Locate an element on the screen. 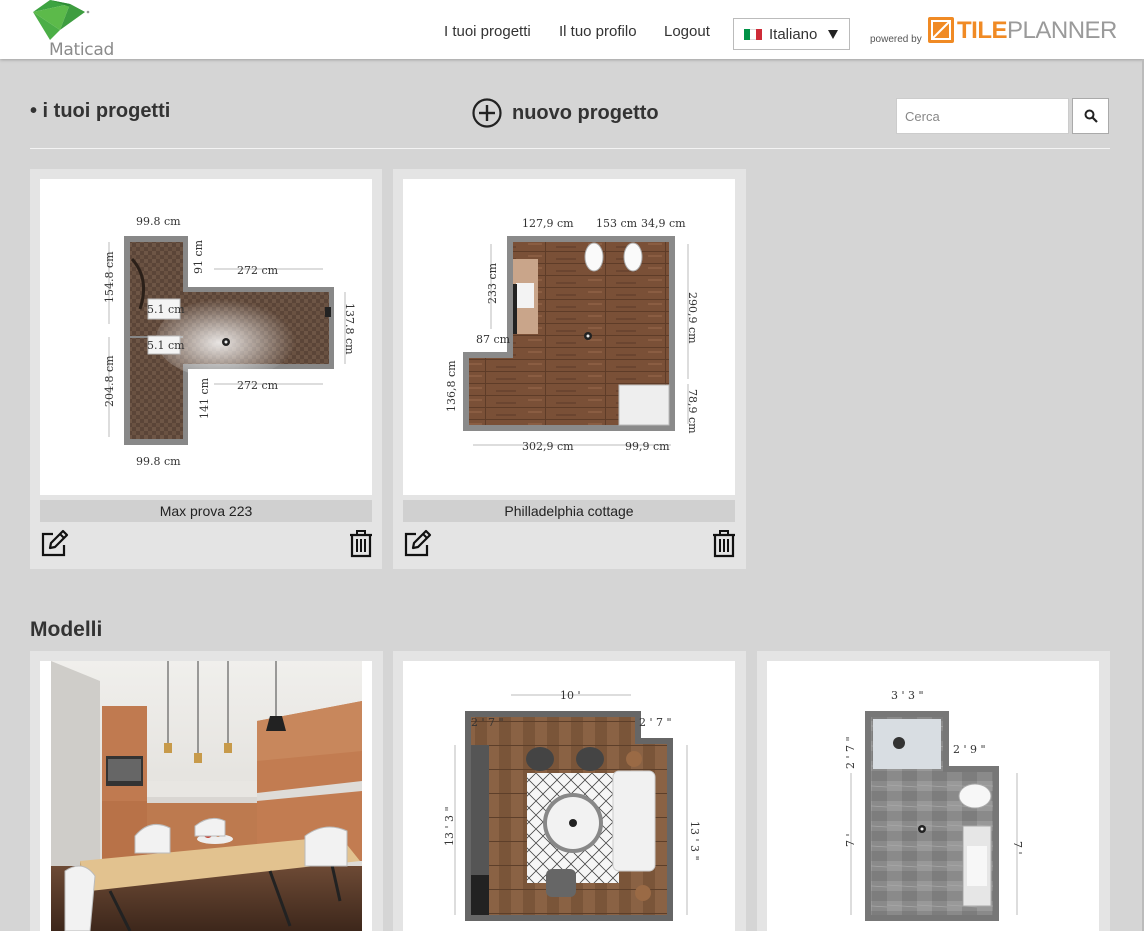 This screenshot has width=1144, height=931. search-icon is located at coordinates (1091, 116).